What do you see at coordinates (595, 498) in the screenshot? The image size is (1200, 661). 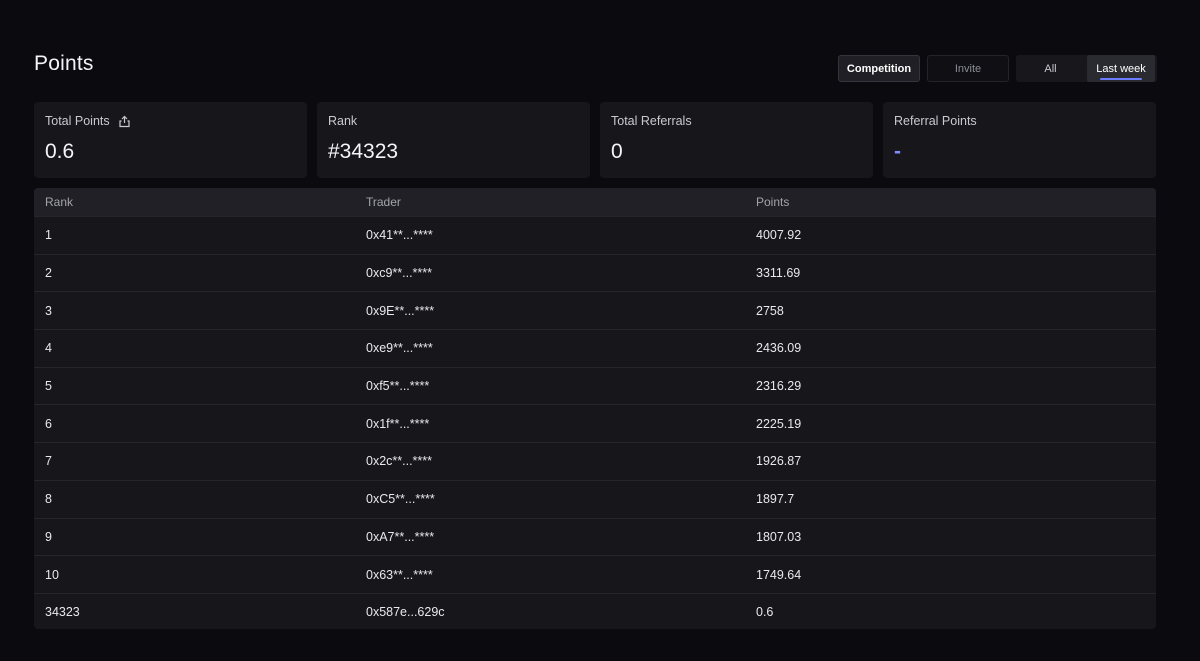 I see `table-row: 8 0xC5**...**** 1897.7` at bounding box center [595, 498].